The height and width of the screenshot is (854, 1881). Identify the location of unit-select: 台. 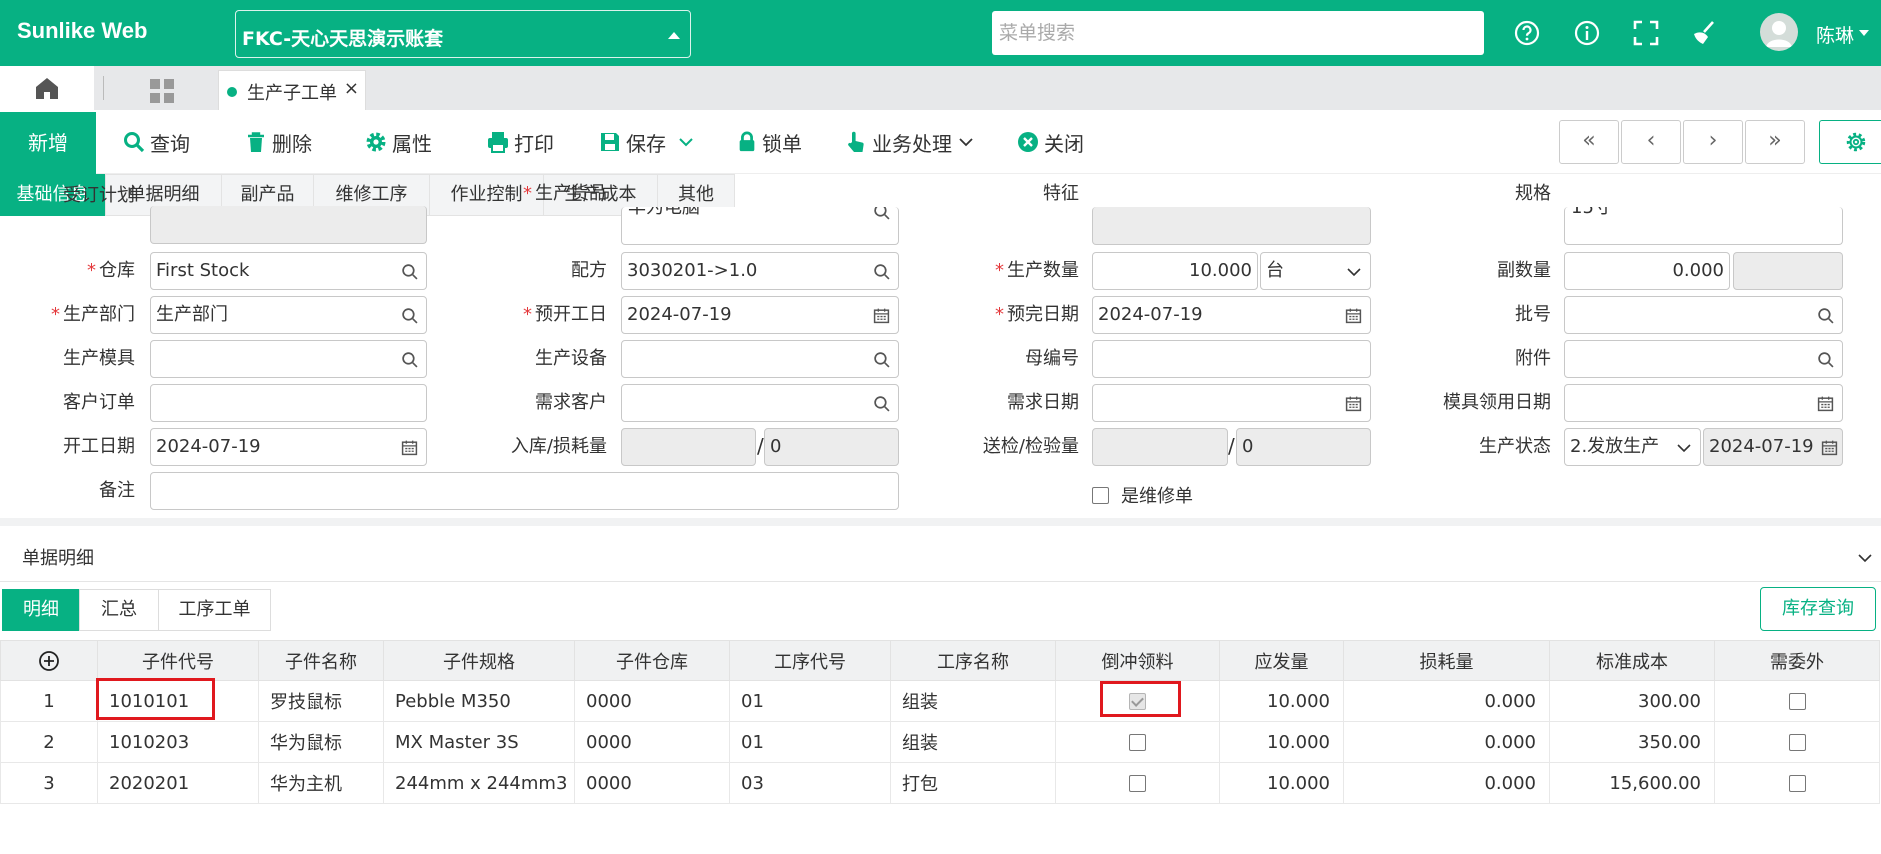
(1315, 271).